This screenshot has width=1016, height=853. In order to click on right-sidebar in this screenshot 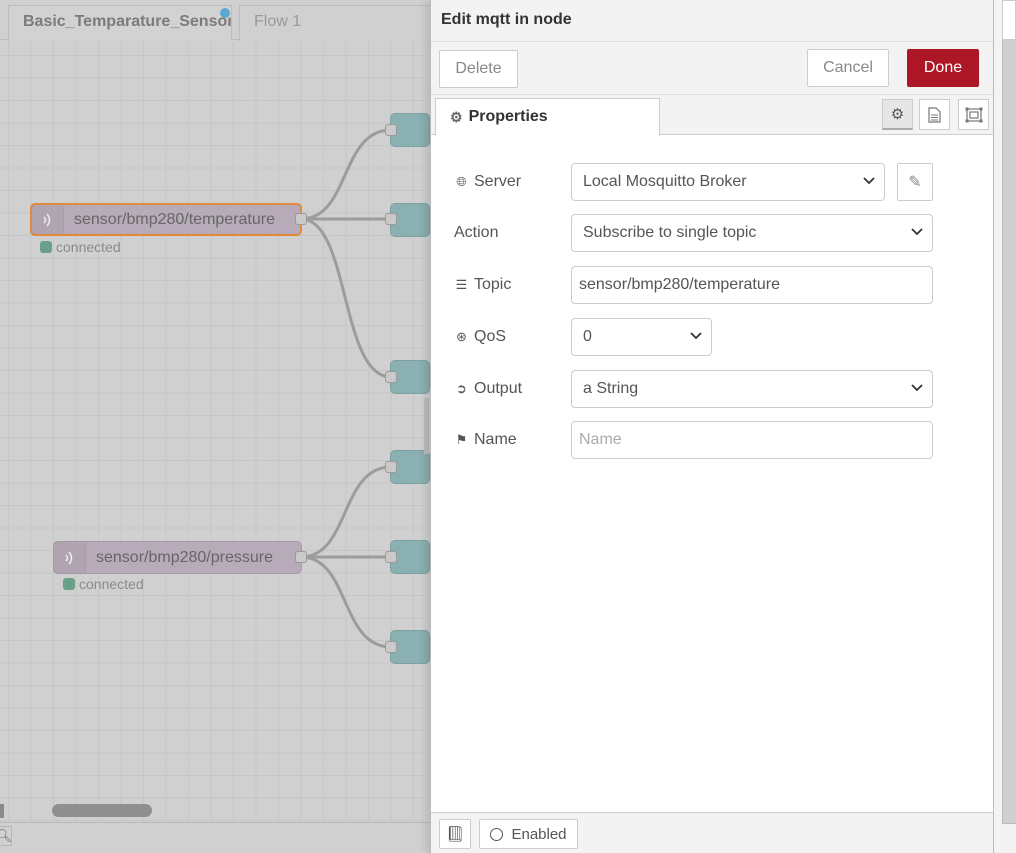, I will do `click(1005, 426)`.